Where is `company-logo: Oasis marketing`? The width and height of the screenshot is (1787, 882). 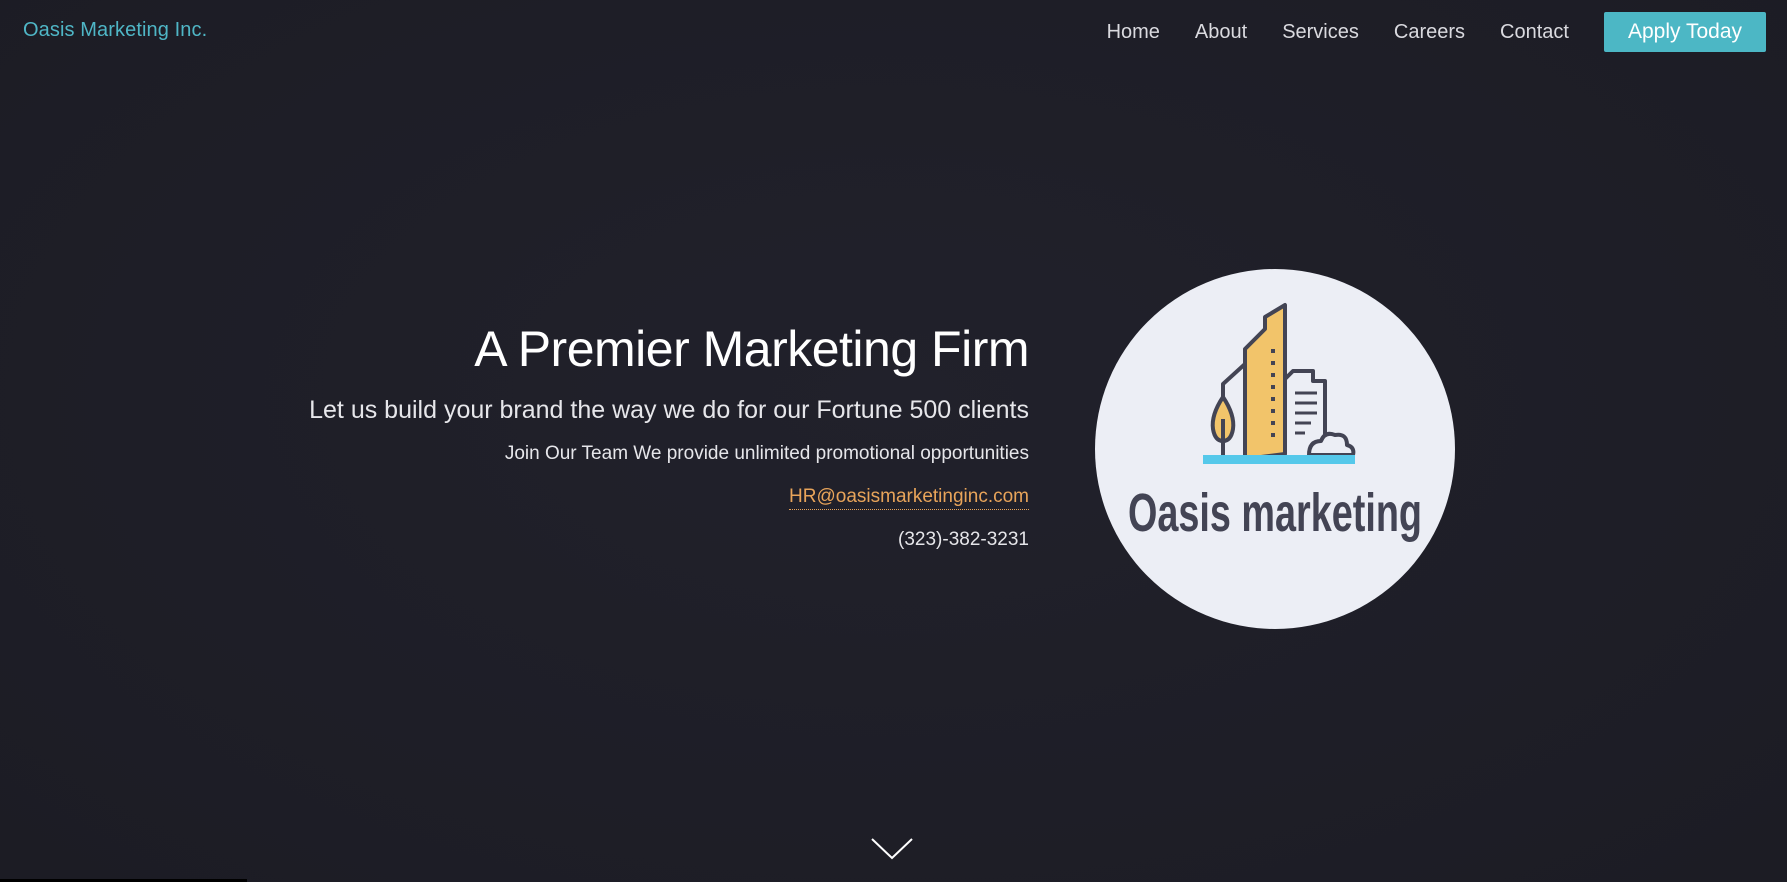
company-logo: Oasis marketing is located at coordinates (1275, 449).